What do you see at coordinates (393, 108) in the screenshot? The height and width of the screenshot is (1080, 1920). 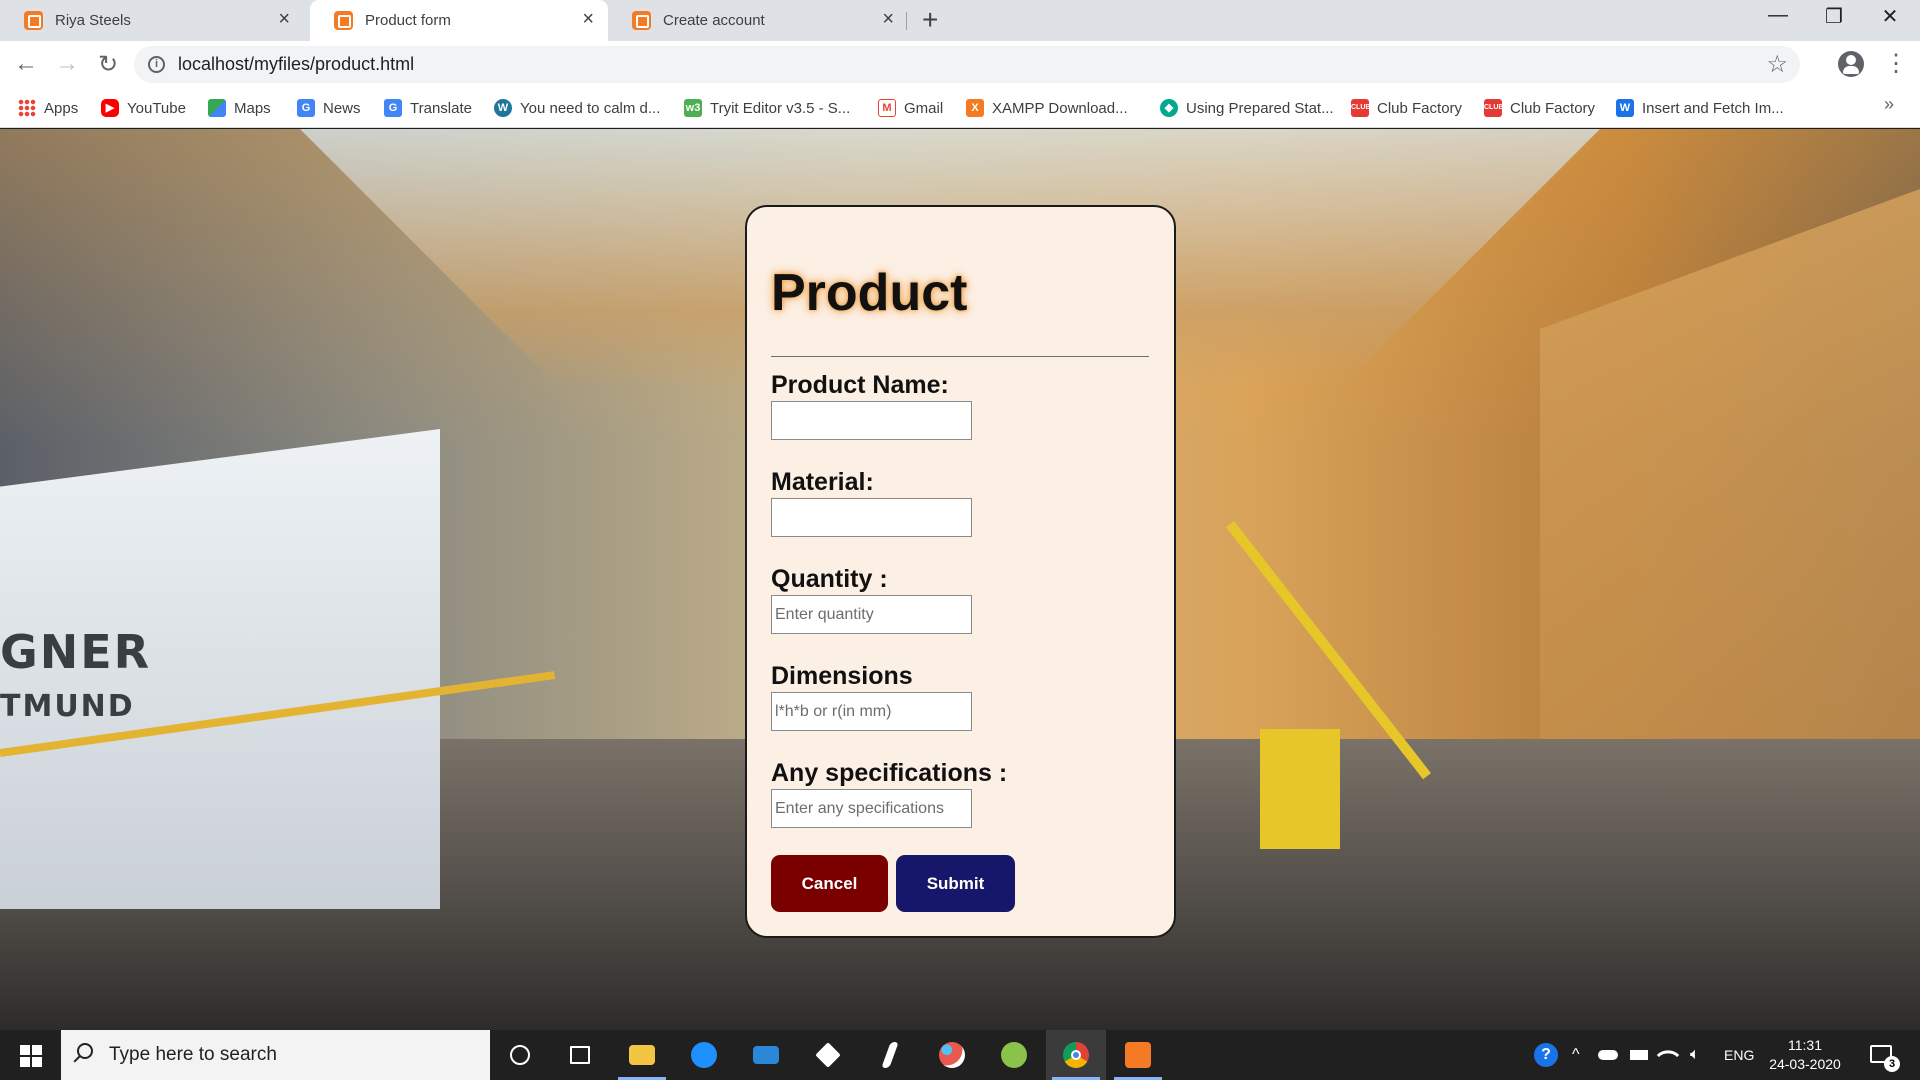 I see `translate-icon: G` at bounding box center [393, 108].